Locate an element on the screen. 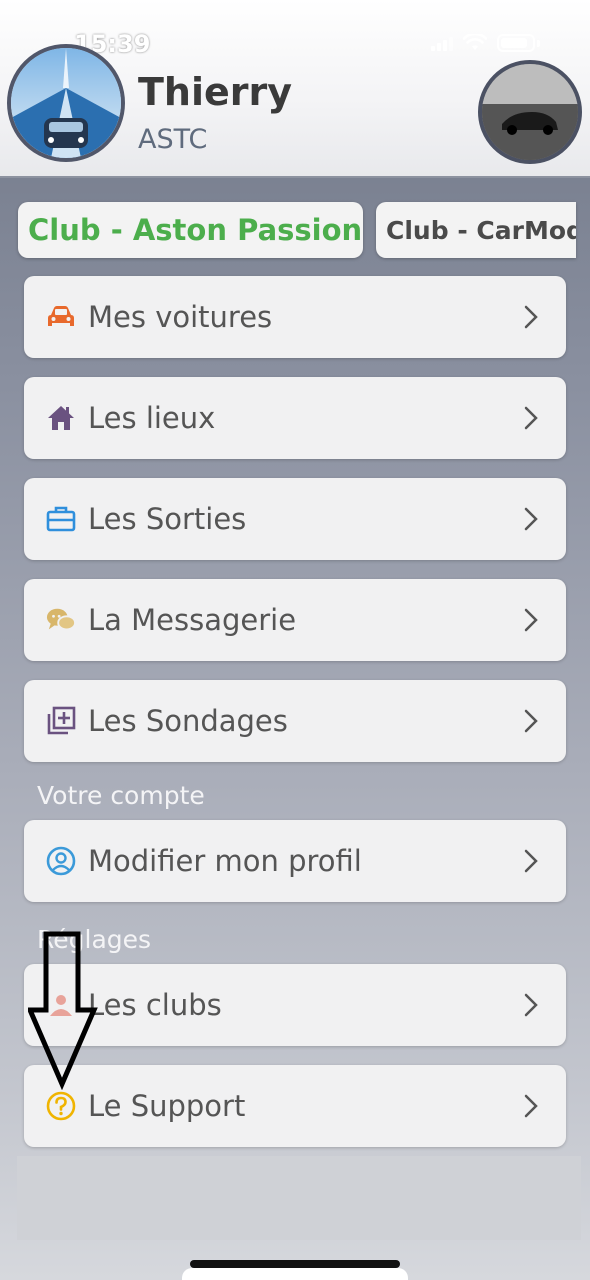  car-icon is located at coordinates (61, 317).